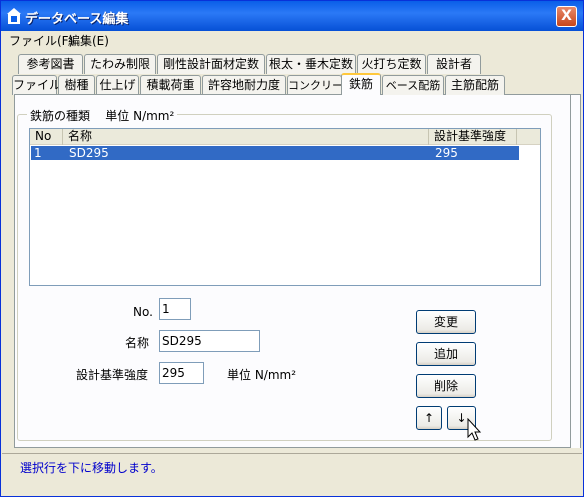 The width and height of the screenshot is (584, 497). What do you see at coordinates (209, 341) in the screenshot?
I see `name-field: SD295` at bounding box center [209, 341].